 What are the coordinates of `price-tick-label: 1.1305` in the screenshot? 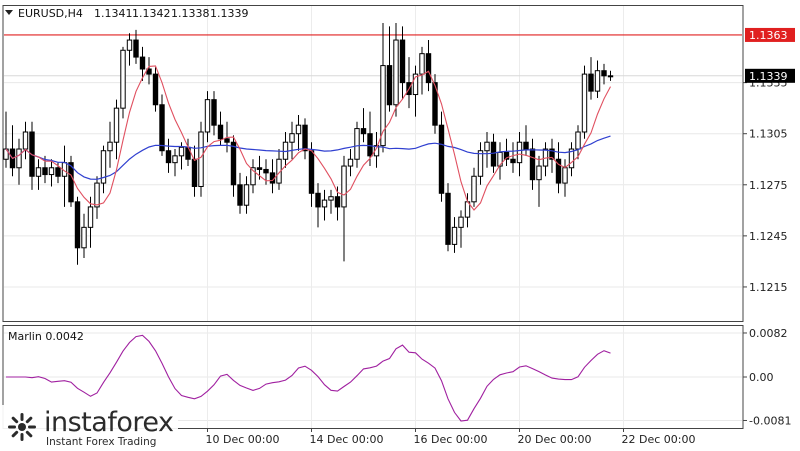 It's located at (768, 134).